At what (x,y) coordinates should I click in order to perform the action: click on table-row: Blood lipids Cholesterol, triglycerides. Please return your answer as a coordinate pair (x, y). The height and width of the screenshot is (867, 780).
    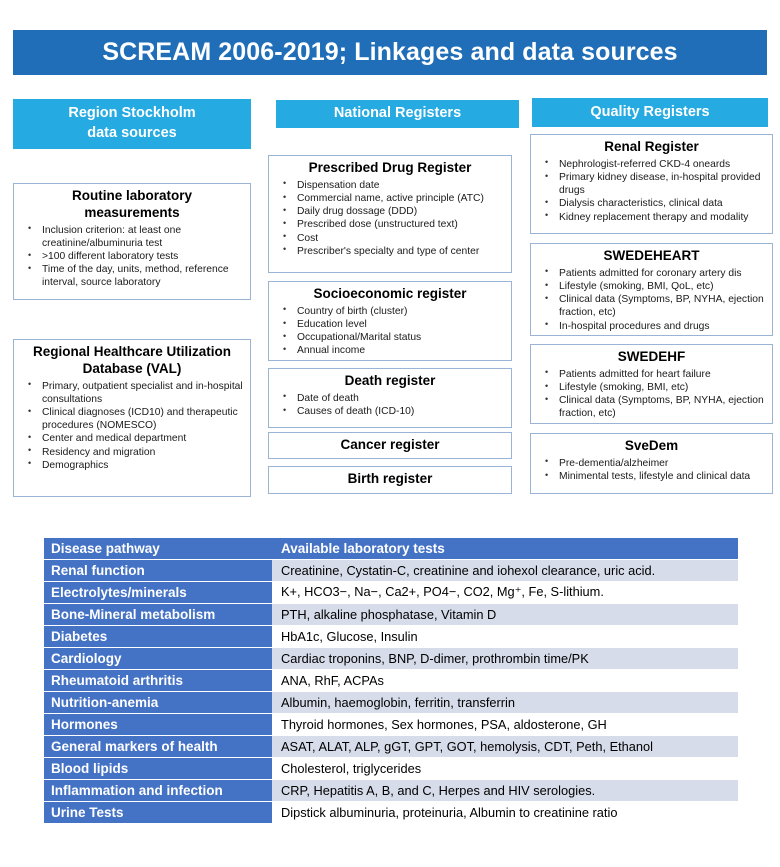
    Looking at the image, I should click on (391, 768).